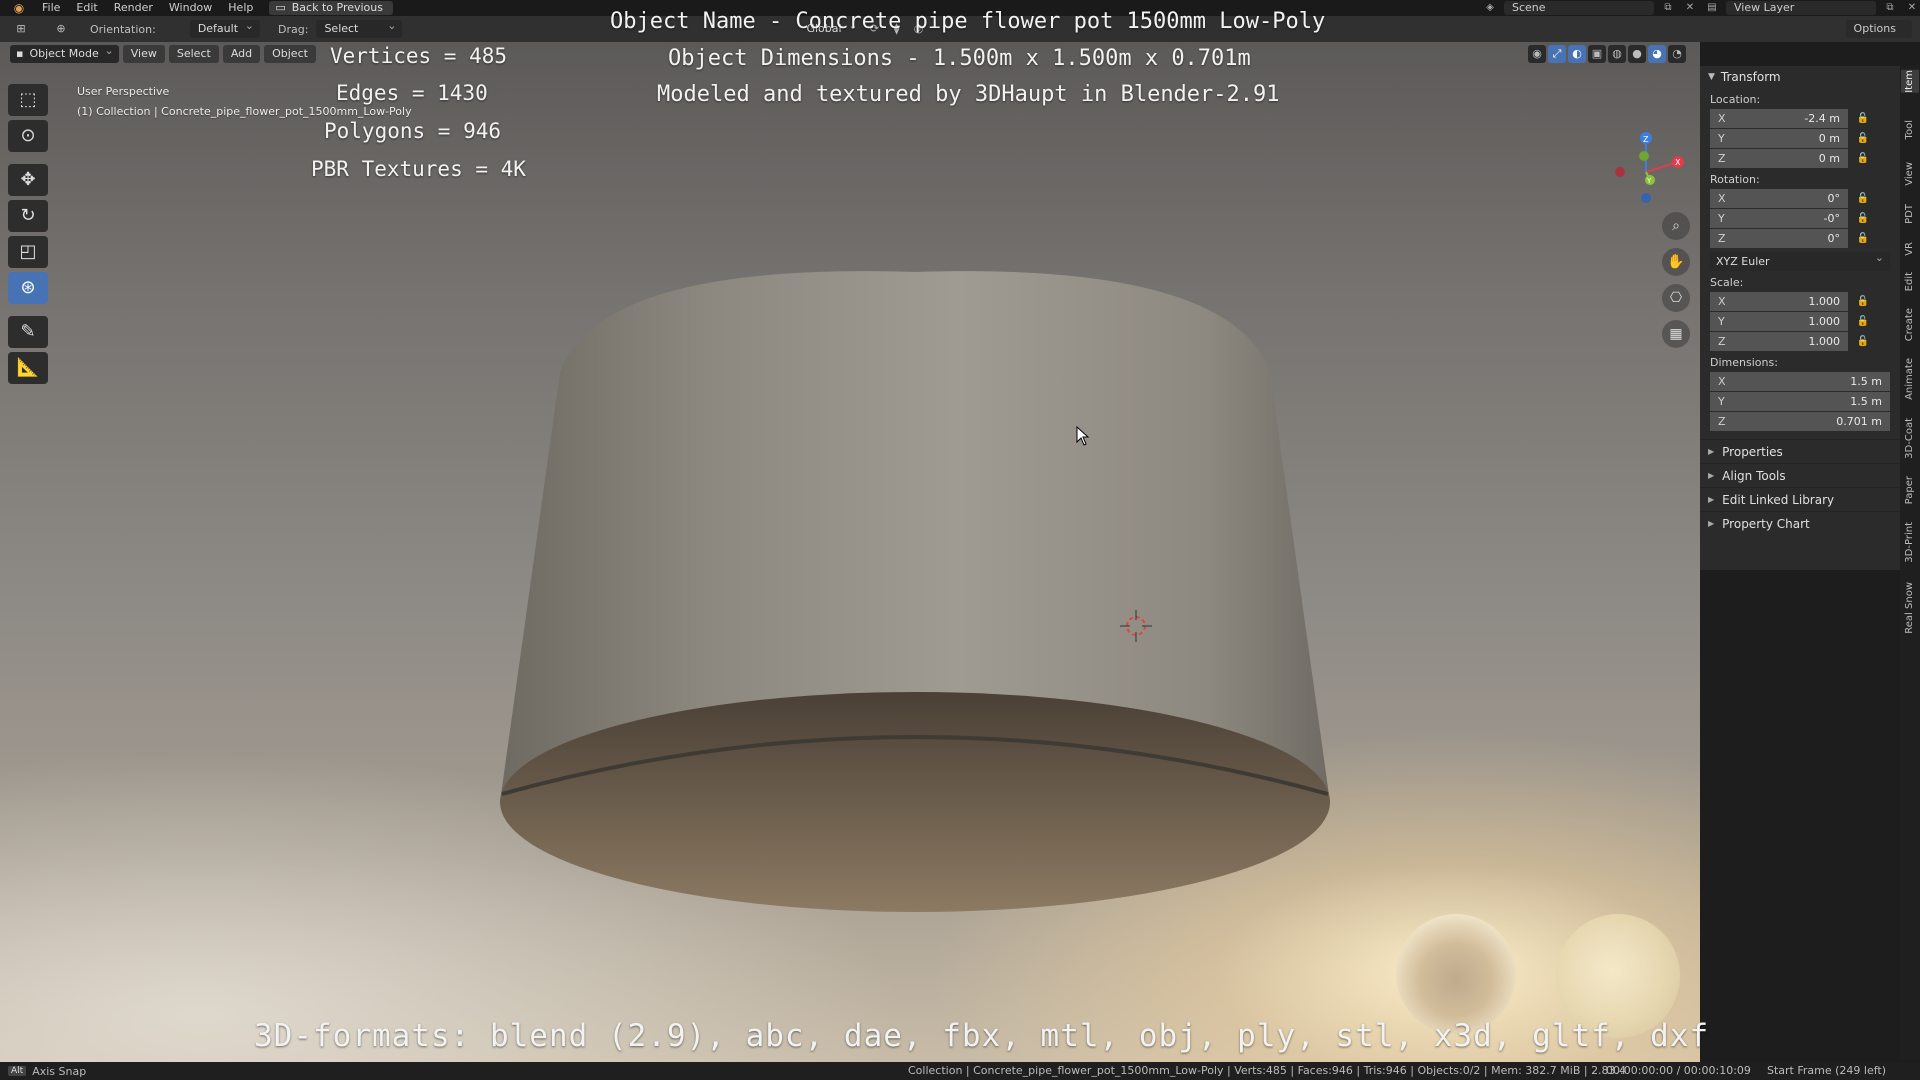  What do you see at coordinates (143, 54) in the screenshot?
I see `view-menu: View` at bounding box center [143, 54].